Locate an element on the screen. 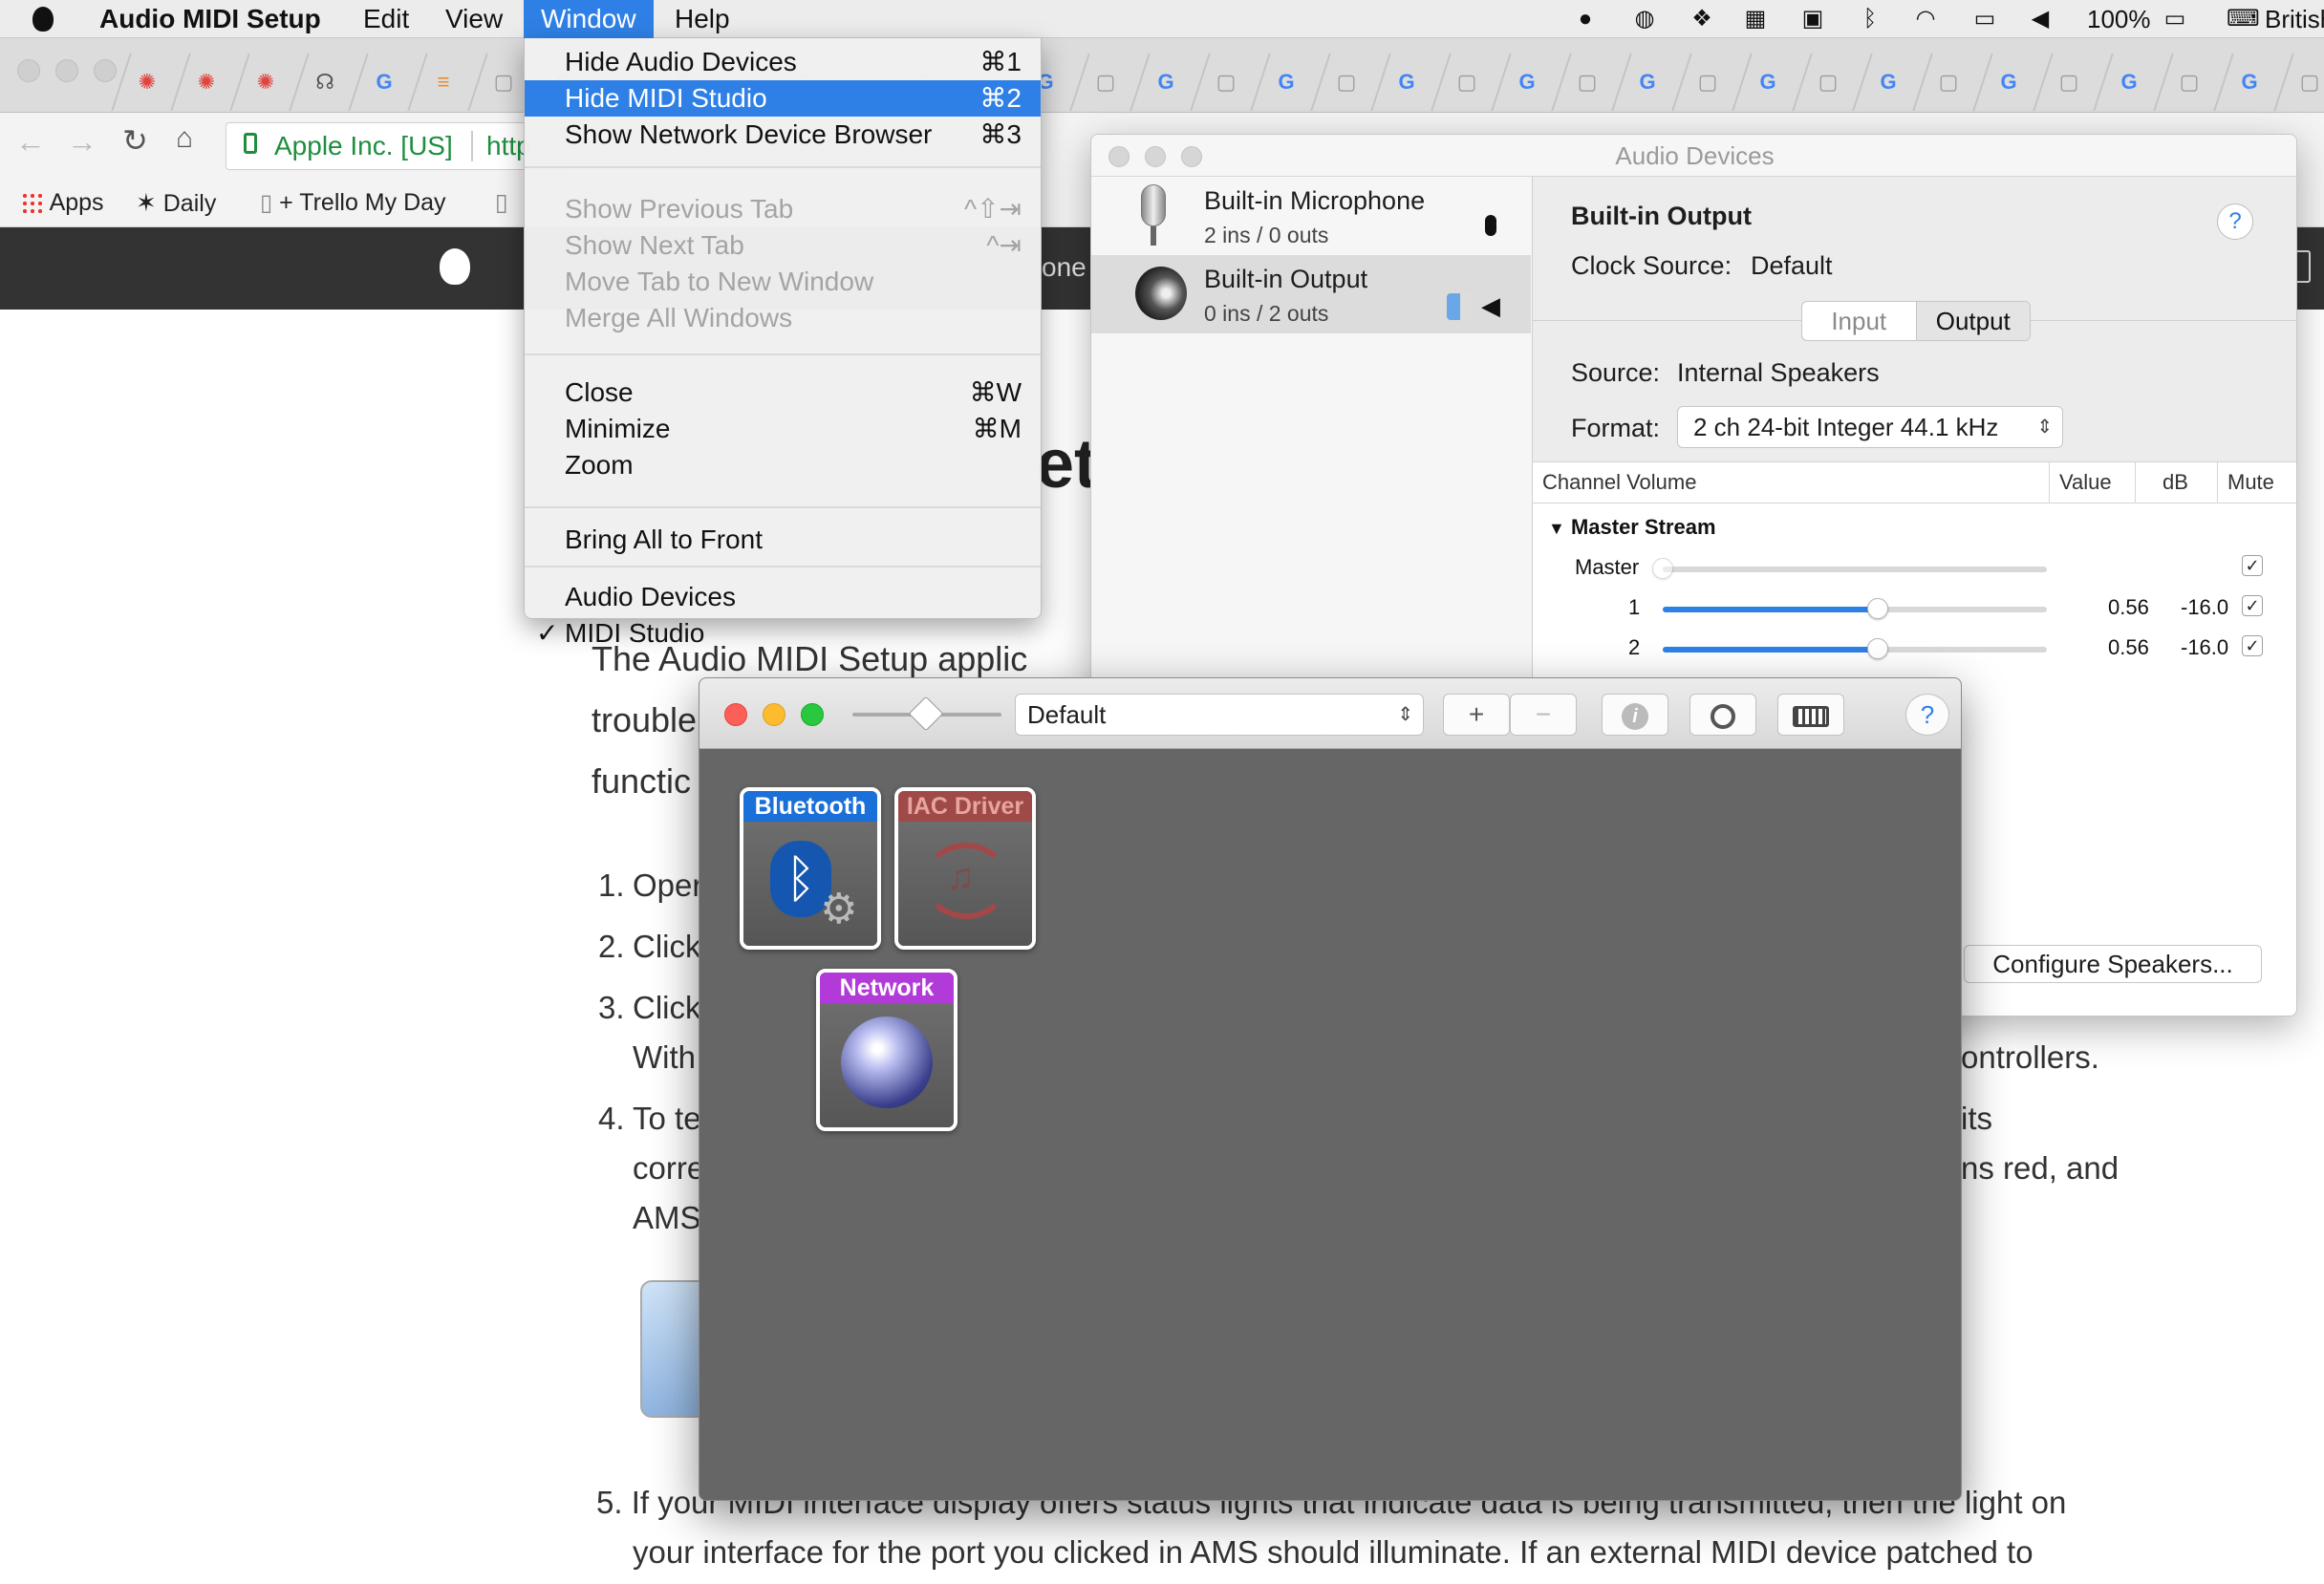  globe-icon: ◍ is located at coordinates (1644, 19).